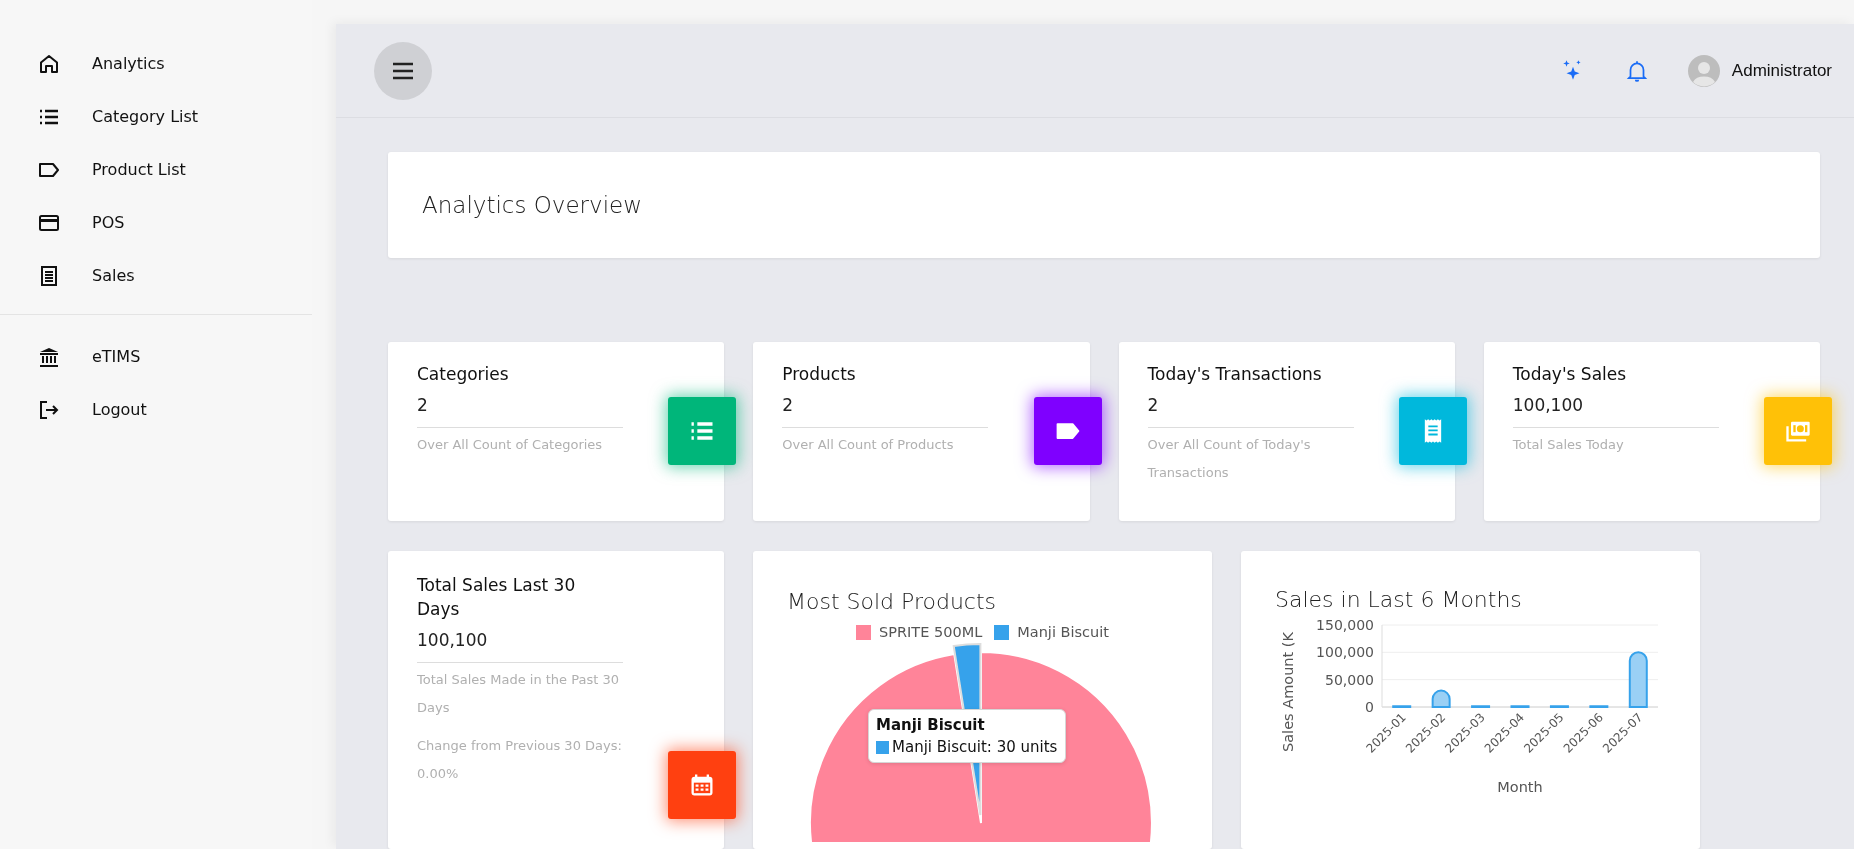 This screenshot has height=849, width=1854. Describe the element at coordinates (497, 597) in the screenshot. I see `card-title: Total Sales Last 30 Days` at that location.